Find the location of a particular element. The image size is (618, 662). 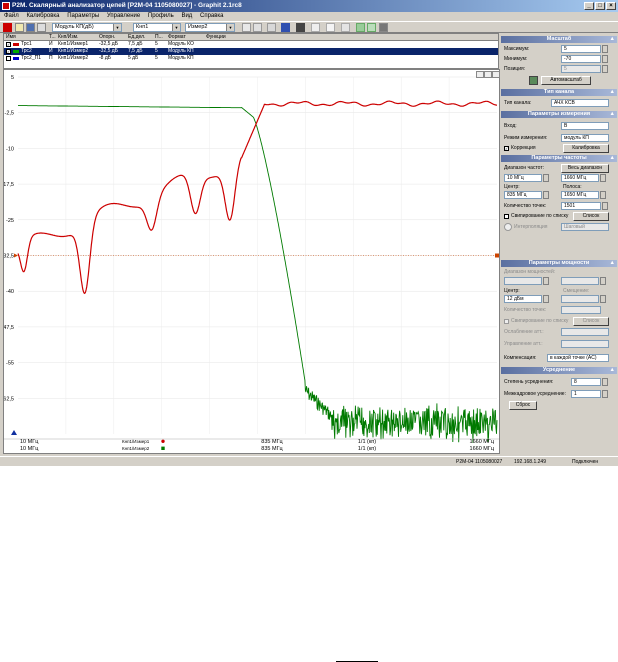

power-list-checkbox is located at coordinates (506, 321).